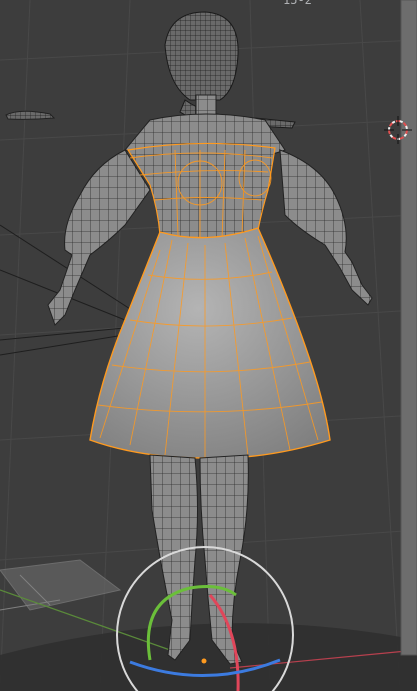 The width and height of the screenshot is (417, 691). What do you see at coordinates (201, 191) in the screenshot?
I see `character-bodice` at bounding box center [201, 191].